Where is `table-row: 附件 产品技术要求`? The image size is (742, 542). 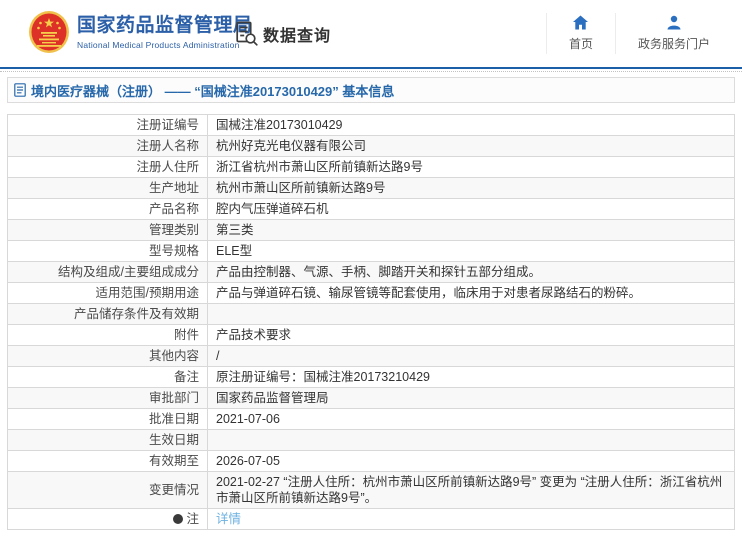
table-row: 附件 产品技术要求 is located at coordinates (371, 335).